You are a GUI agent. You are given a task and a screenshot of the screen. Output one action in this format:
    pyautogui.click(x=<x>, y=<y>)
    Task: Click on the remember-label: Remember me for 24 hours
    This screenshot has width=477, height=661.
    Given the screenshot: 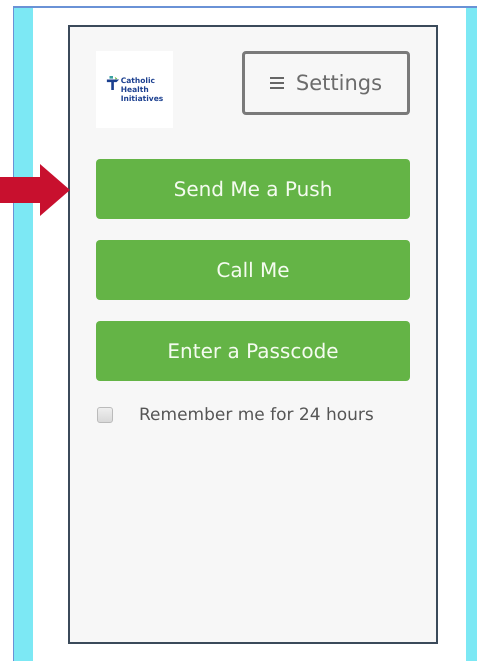 What is the action you would take?
    pyautogui.click(x=256, y=415)
    